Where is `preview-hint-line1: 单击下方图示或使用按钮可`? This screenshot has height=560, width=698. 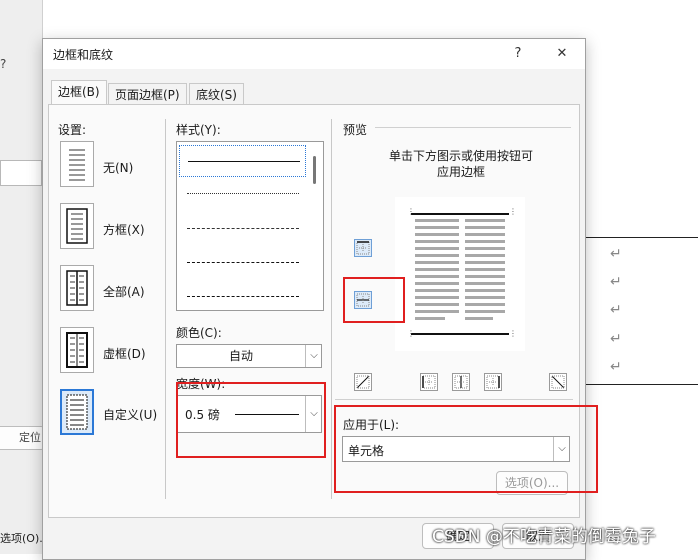
preview-hint-line1: 单击下方图示或使用按钮可 is located at coordinates (461, 156).